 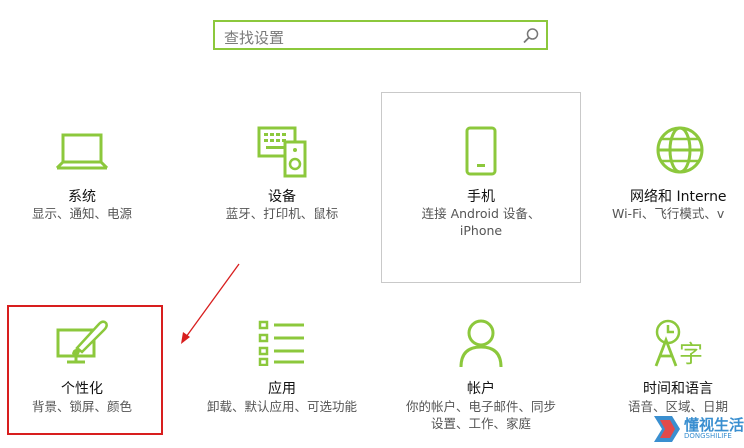 I want to click on laptop-icon, so click(x=82, y=151).